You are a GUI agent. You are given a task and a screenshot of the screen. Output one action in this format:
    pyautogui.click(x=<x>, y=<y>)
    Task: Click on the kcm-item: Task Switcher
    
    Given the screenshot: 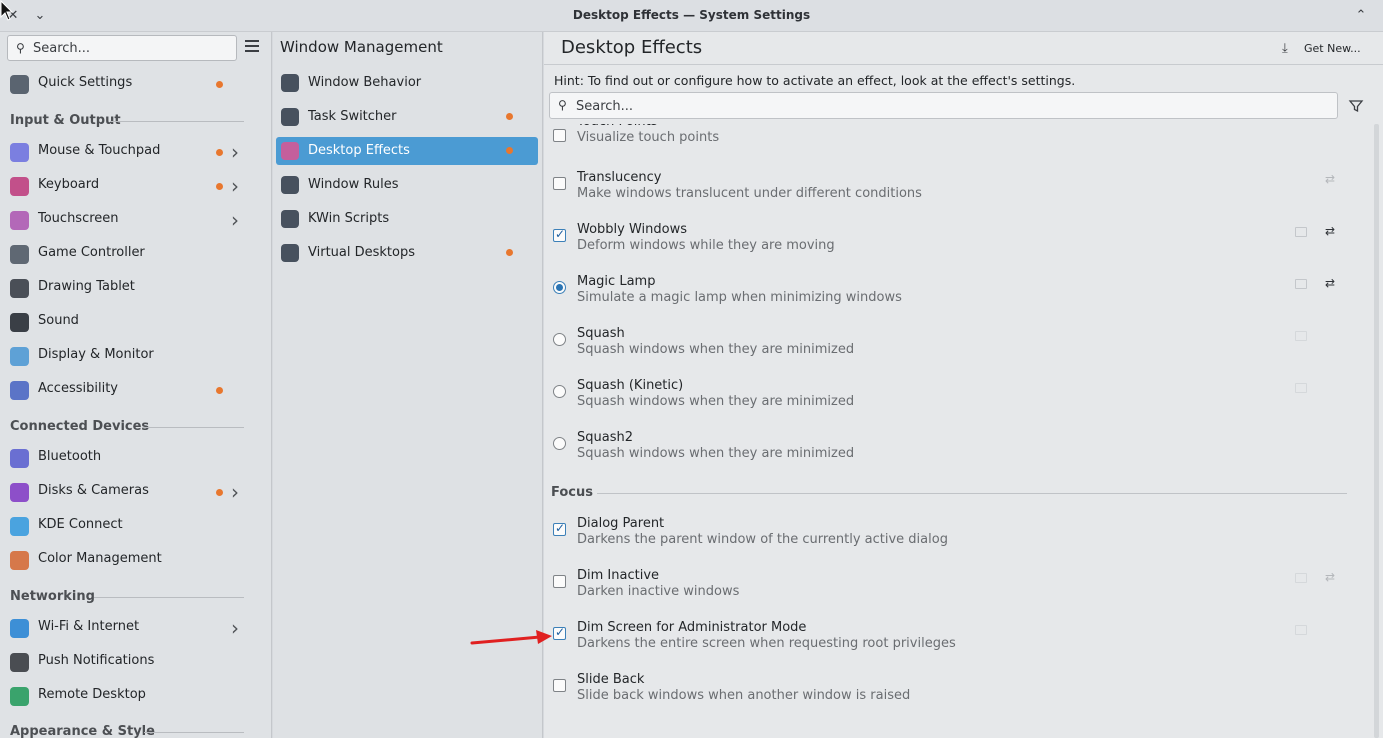 What is the action you would take?
    pyautogui.click(x=407, y=117)
    